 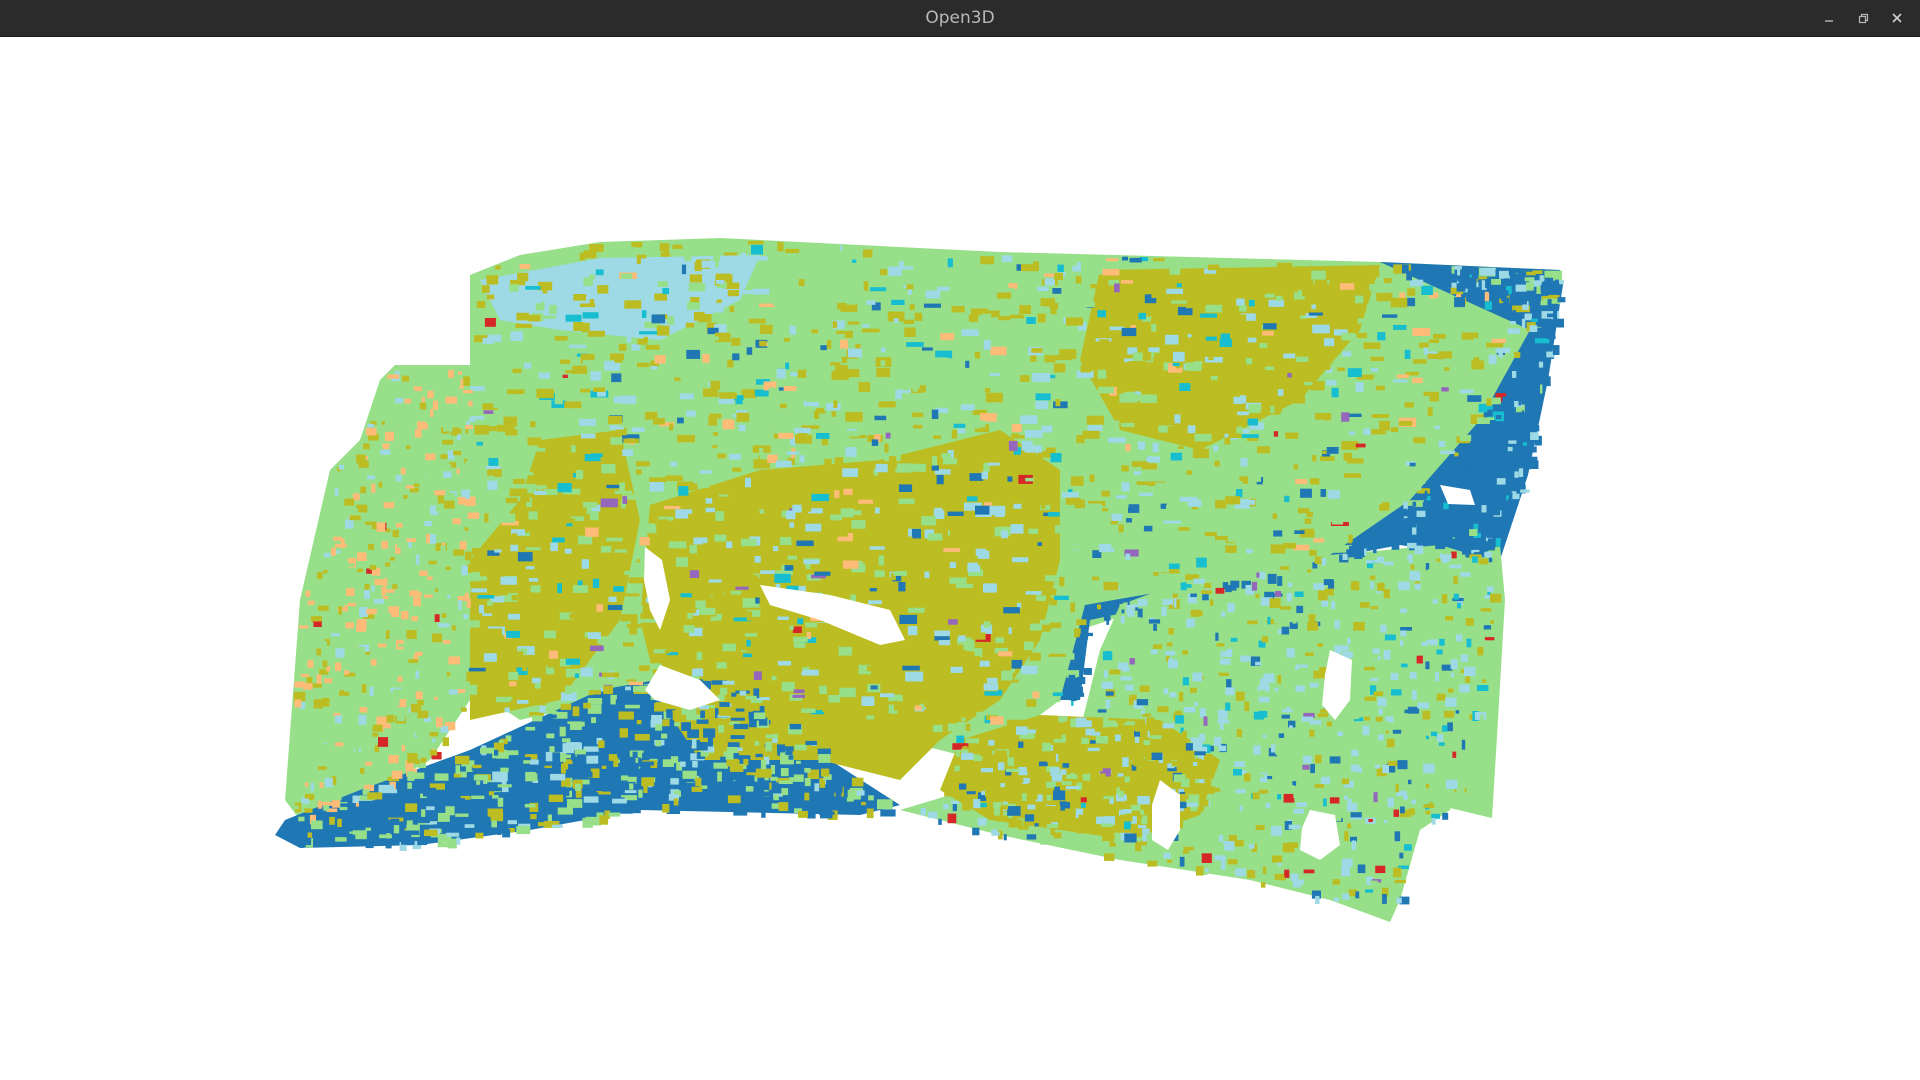 What do you see at coordinates (1897, 18) in the screenshot?
I see `close-button` at bounding box center [1897, 18].